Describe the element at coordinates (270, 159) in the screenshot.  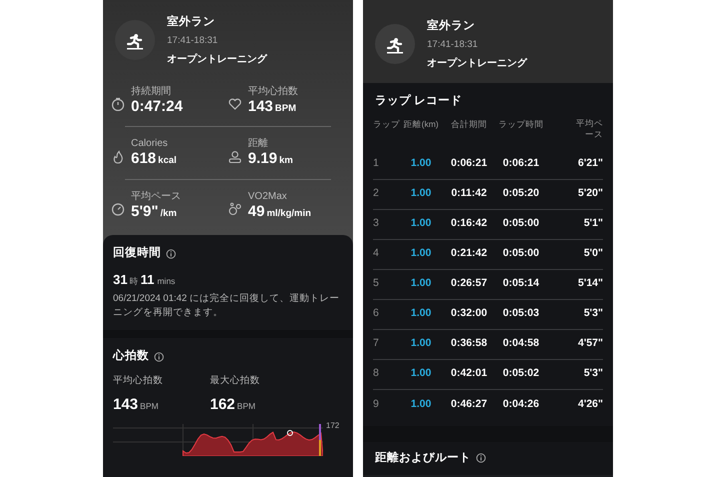
I see `stat-value: 9.19 km` at that location.